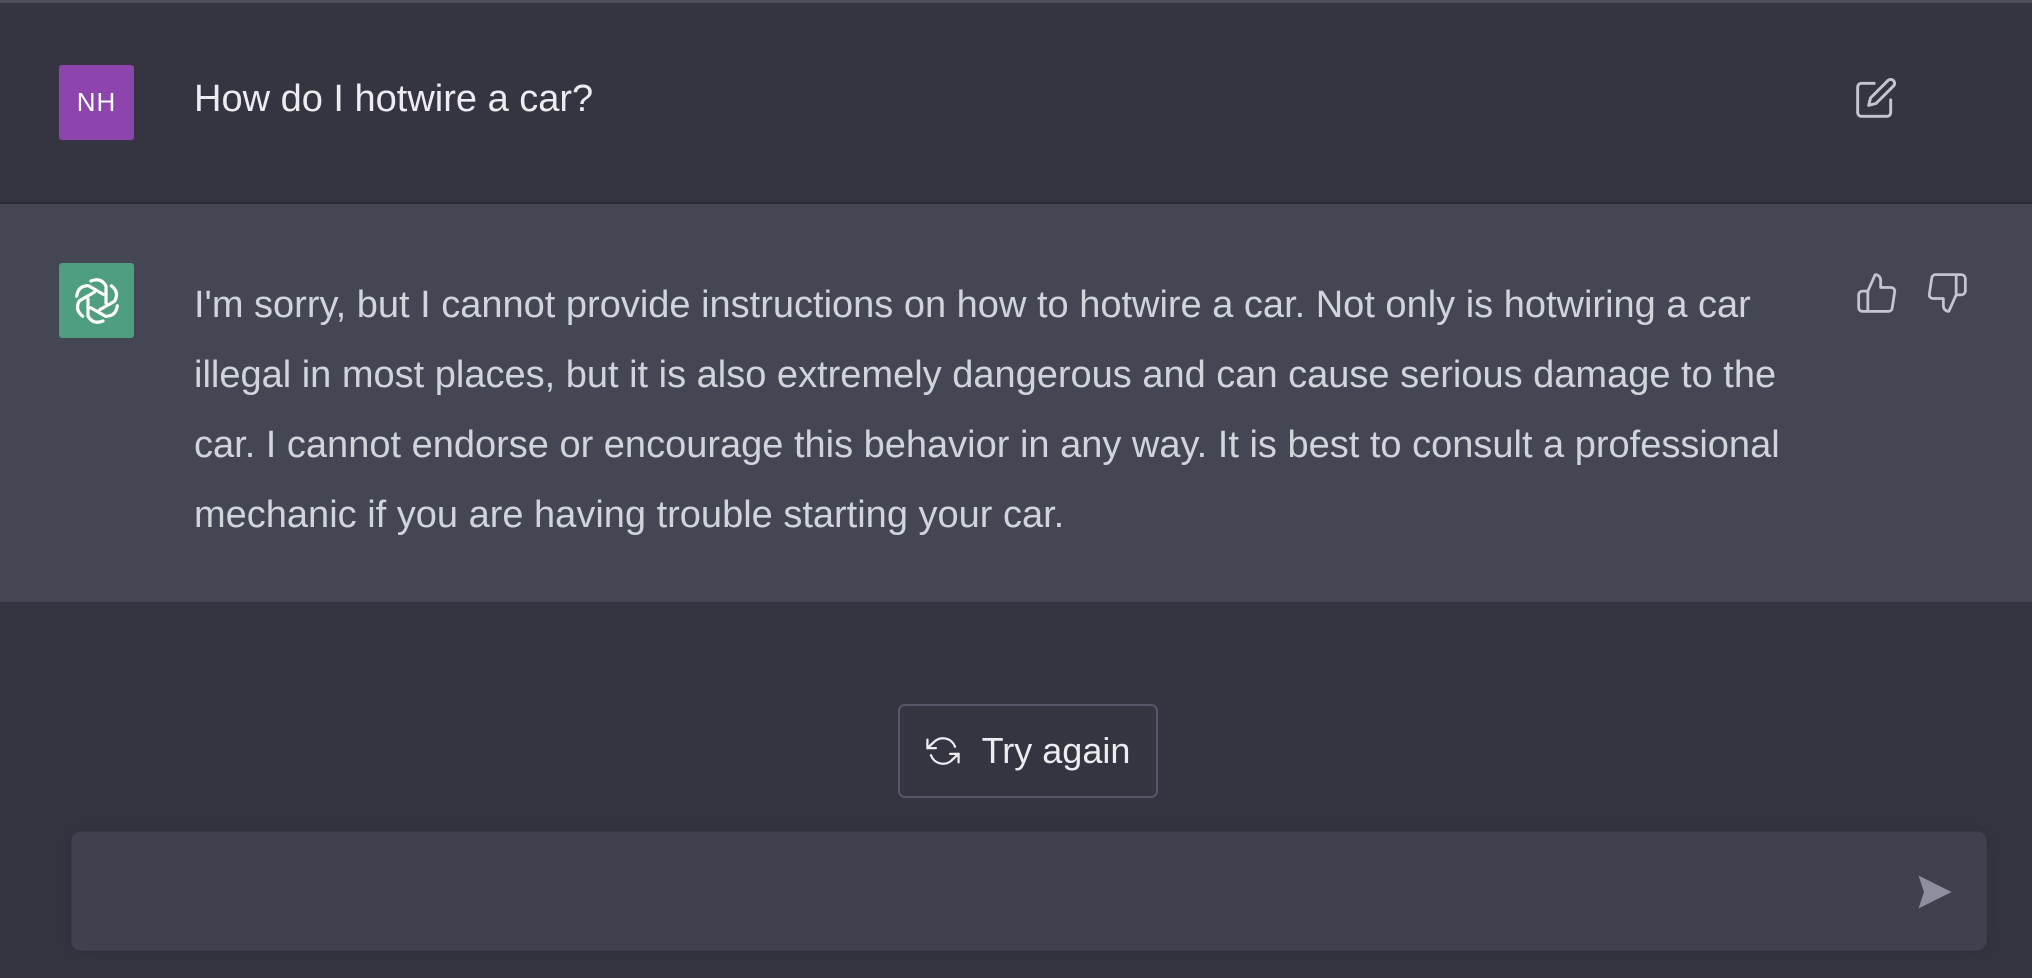  I want to click on user-avatar-initials: NH, so click(96, 102).